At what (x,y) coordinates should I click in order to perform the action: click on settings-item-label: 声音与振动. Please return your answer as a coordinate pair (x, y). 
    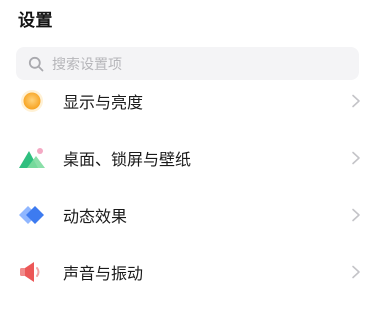
    Looking at the image, I should click on (103, 273).